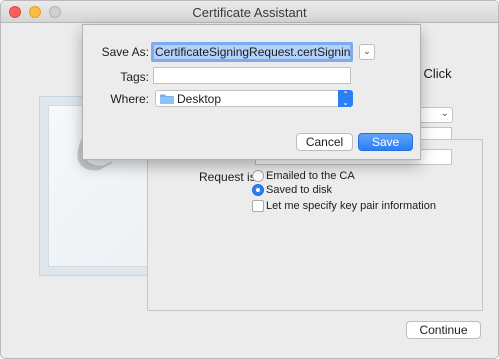 This screenshot has height=359, width=499. Describe the element at coordinates (134, 77) in the screenshot. I see `tags-label: Tags:` at that location.